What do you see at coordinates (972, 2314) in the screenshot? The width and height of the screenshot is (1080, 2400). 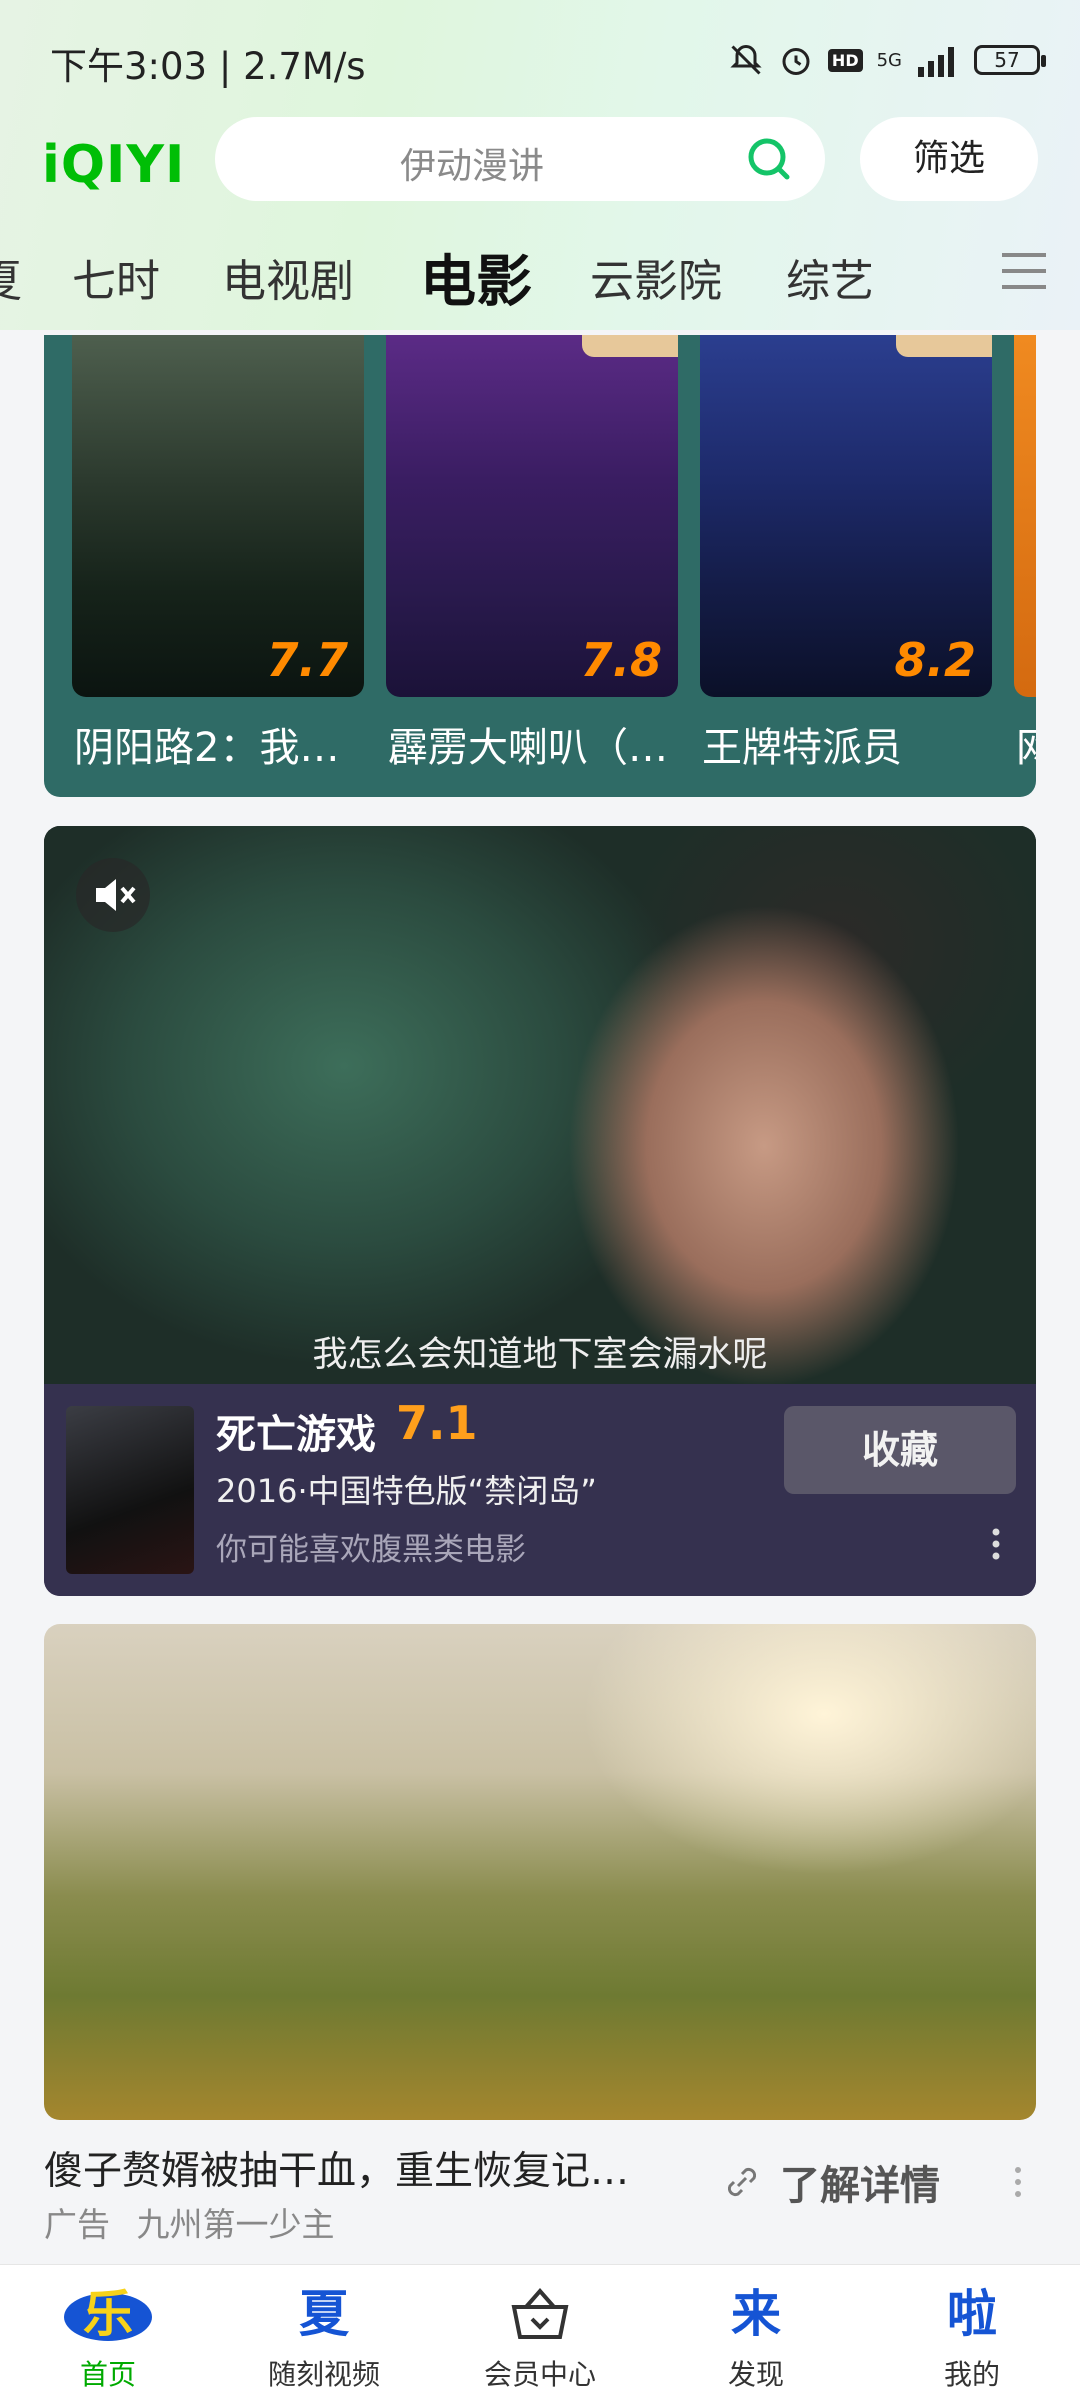 I see `profile-icon: 啦` at bounding box center [972, 2314].